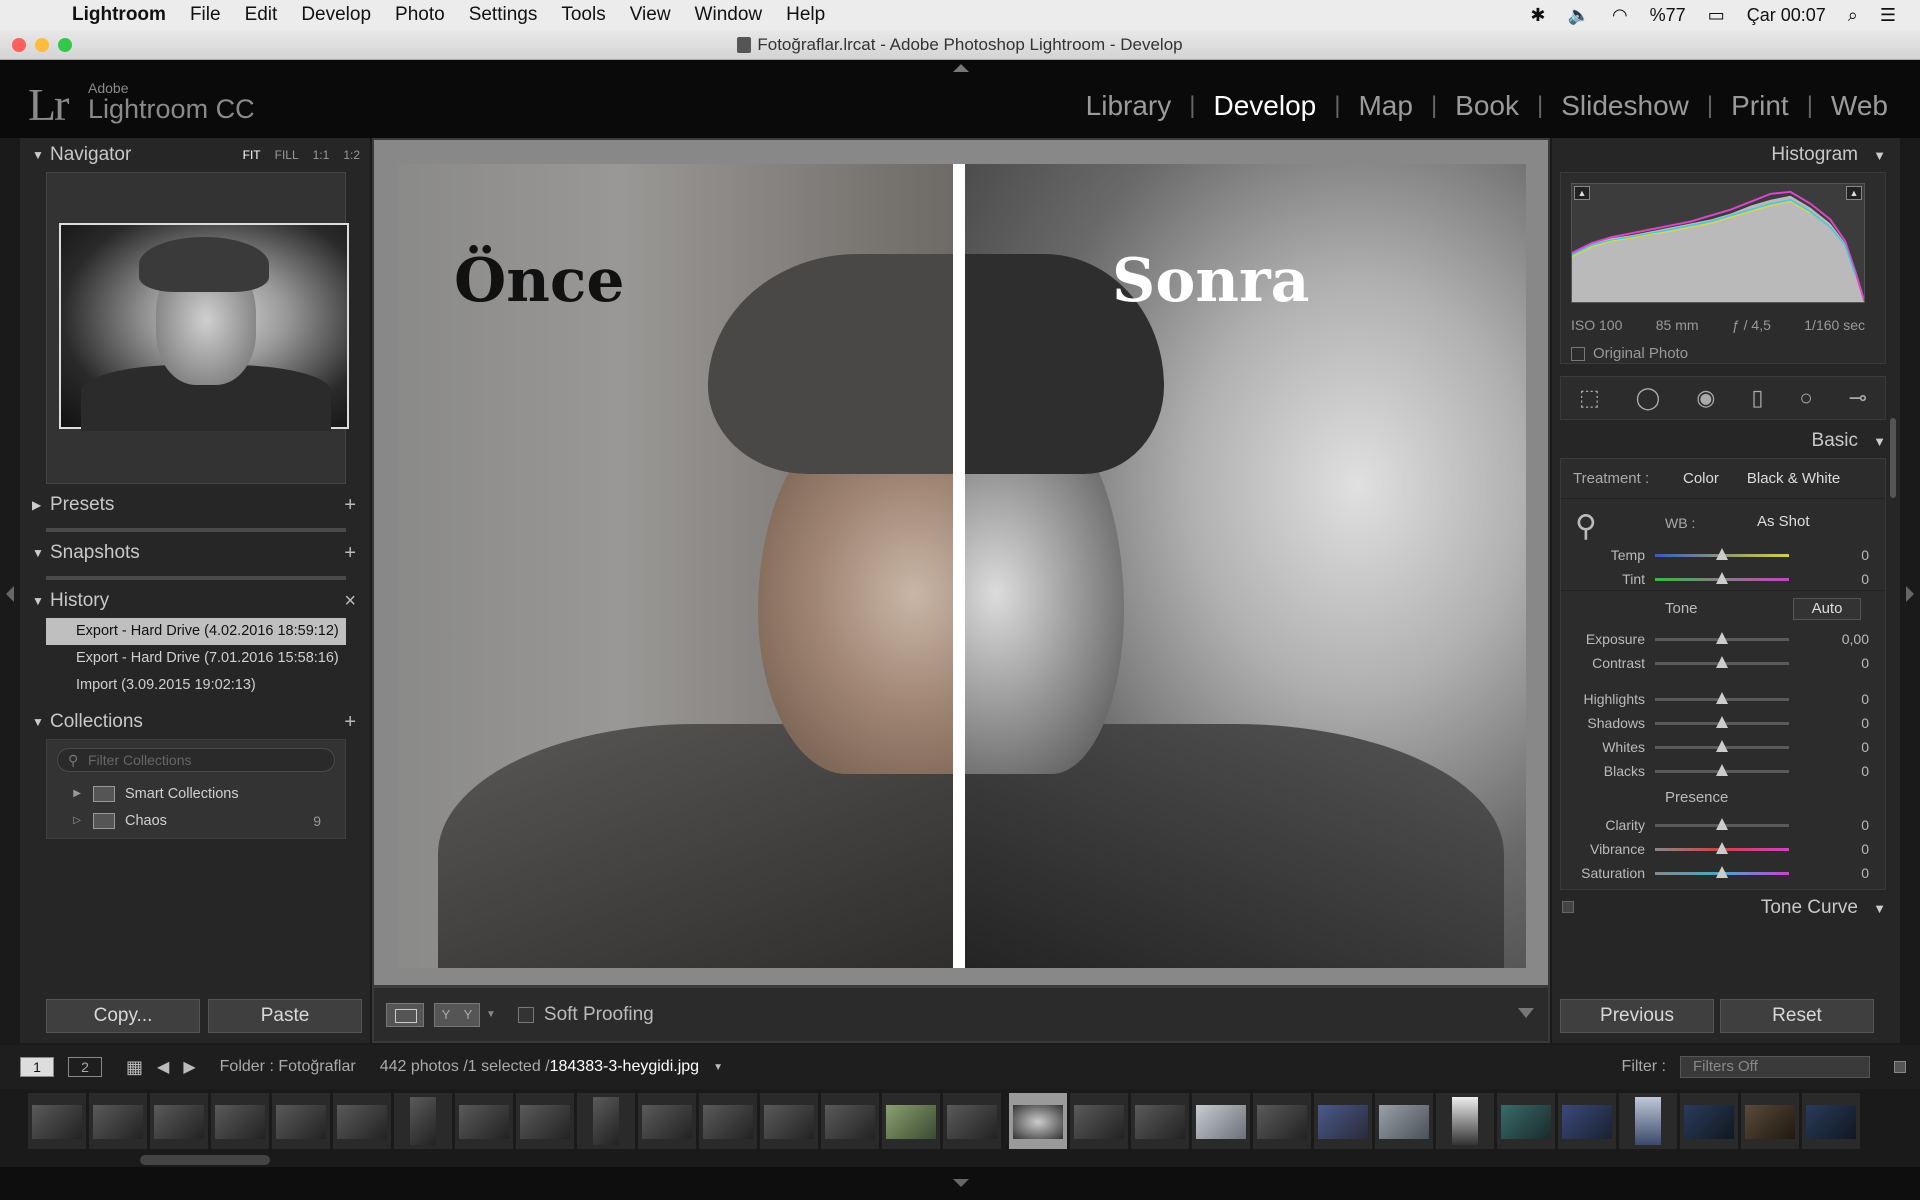 The image size is (1920, 1200). Describe the element at coordinates (205, 1160) in the screenshot. I see `filmstrip-scrollbar` at that location.